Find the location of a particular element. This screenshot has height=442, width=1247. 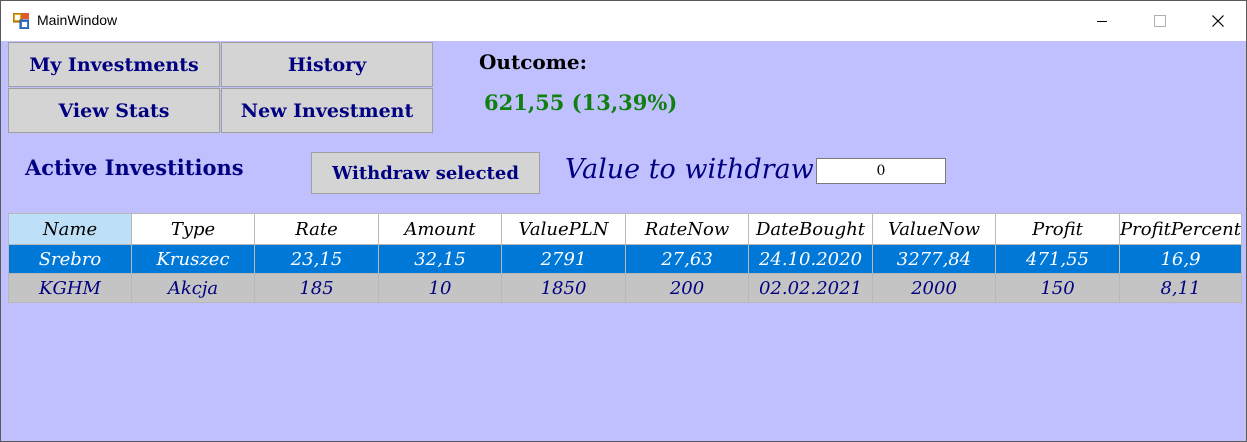

app-icon is located at coordinates (21, 21).